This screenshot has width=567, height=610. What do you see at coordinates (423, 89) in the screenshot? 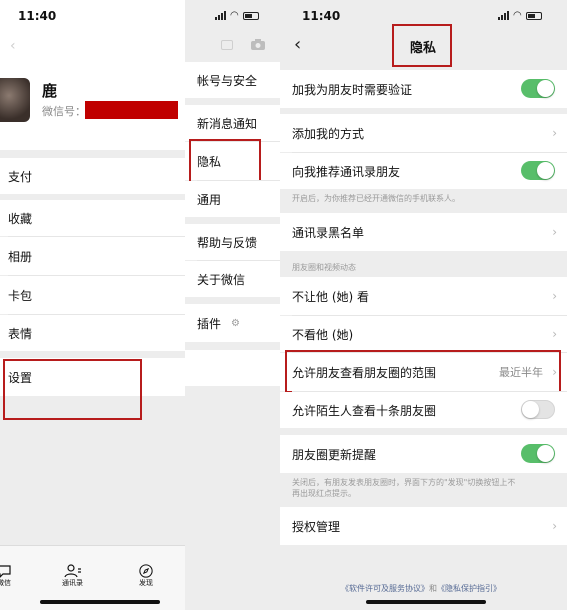
I see `setting-verify-friend: 加我为朋友时需要验证` at bounding box center [423, 89].